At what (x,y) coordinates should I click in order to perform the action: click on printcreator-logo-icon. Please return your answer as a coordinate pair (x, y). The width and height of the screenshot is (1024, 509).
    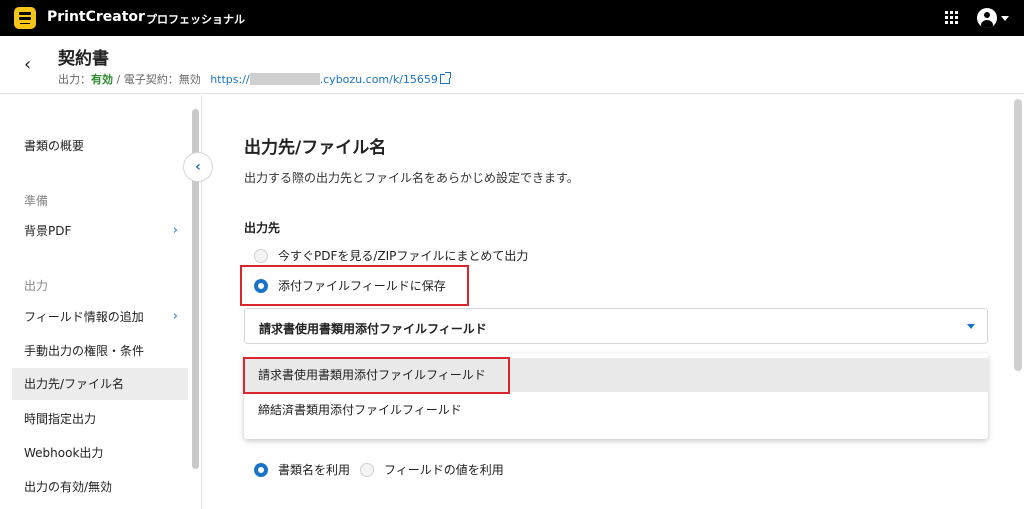
    Looking at the image, I should click on (25, 18).